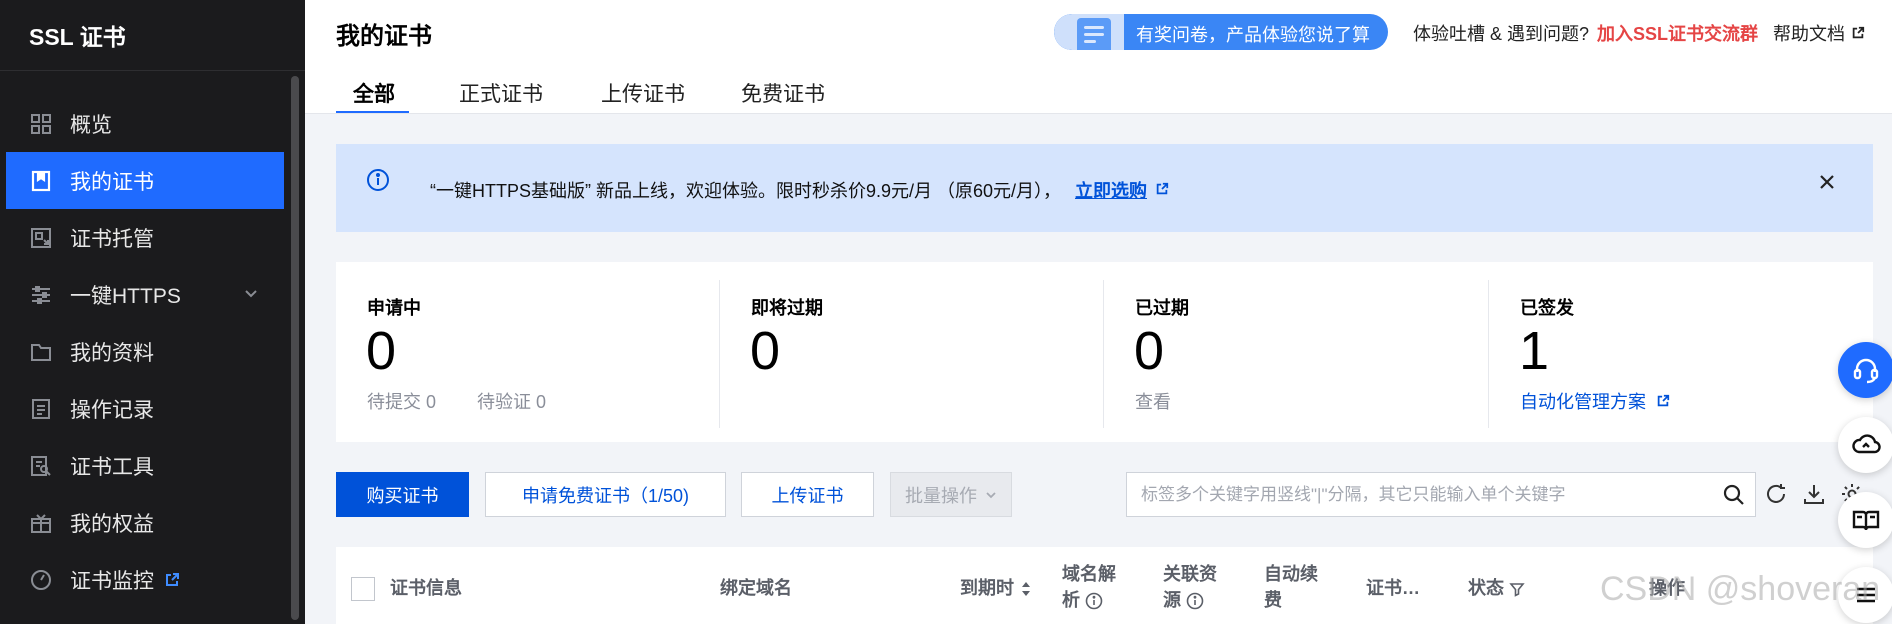  I want to click on search-input, so click(1426, 494).